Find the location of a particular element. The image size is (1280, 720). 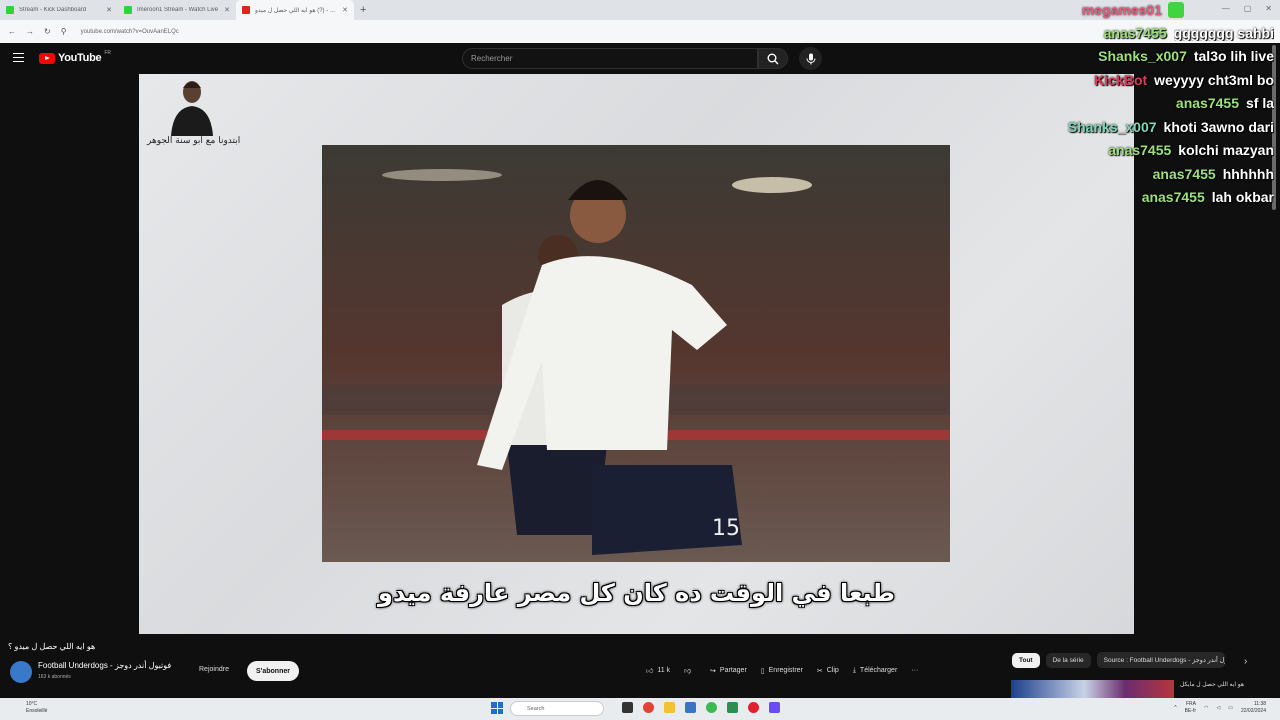

save-button: ▯ Enregistrer is located at coordinates (782, 671).